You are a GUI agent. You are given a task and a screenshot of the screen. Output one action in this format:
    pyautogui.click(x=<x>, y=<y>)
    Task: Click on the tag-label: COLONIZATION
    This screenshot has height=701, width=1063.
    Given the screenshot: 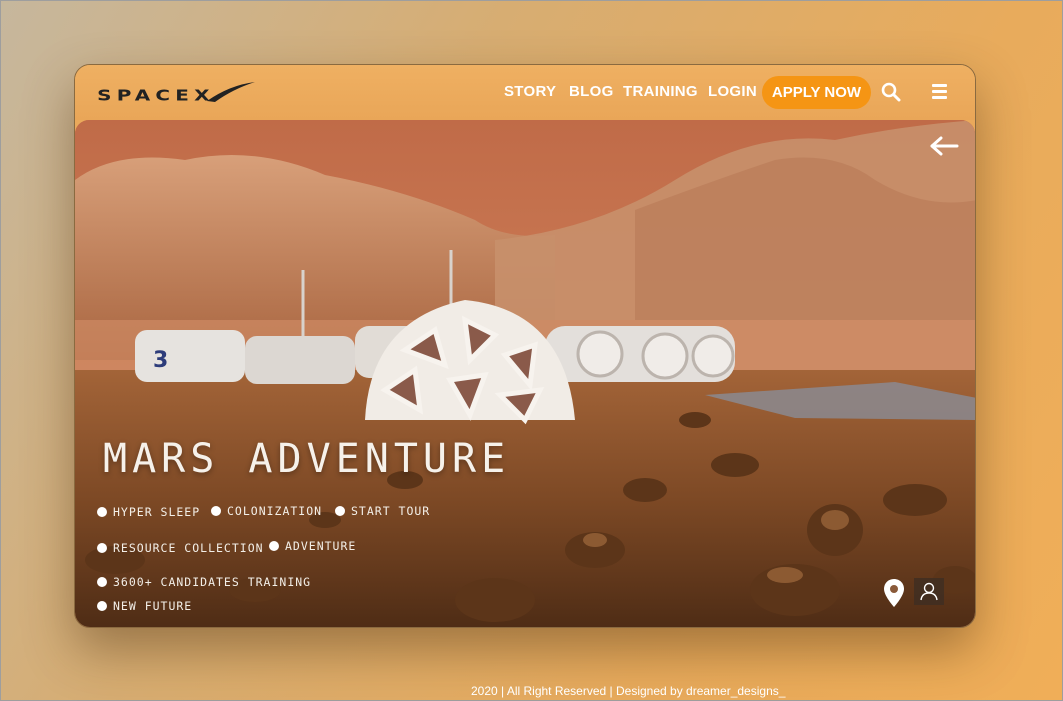 What is the action you would take?
    pyautogui.click(x=275, y=511)
    